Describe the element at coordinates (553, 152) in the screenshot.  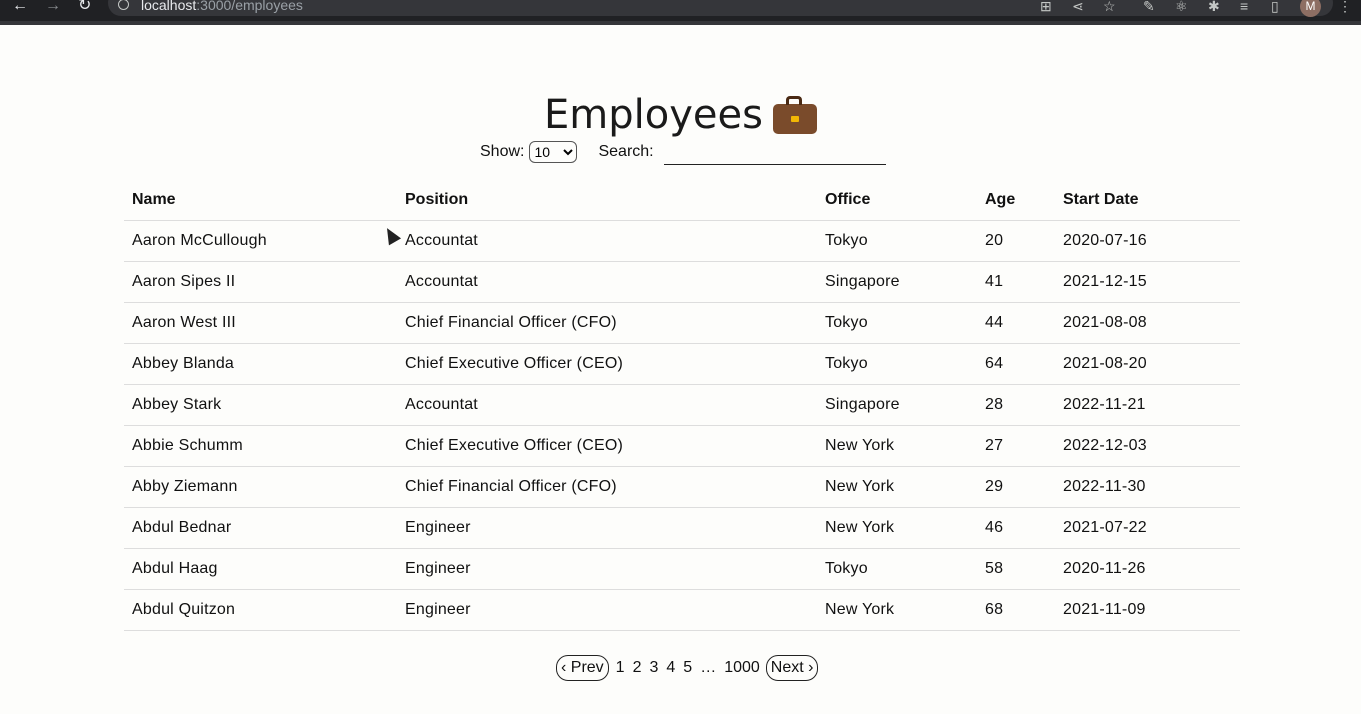
I see `page-size-select: 10` at that location.